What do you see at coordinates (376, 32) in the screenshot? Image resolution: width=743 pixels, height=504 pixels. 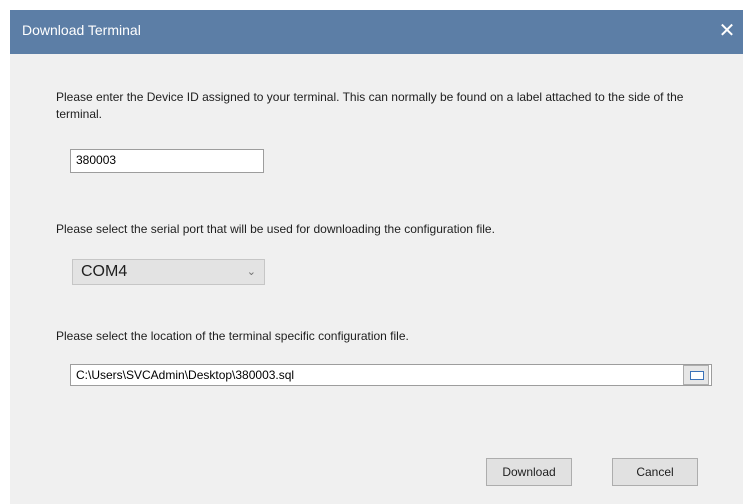 I see `title-bar: Download Terminal ✕` at bounding box center [376, 32].